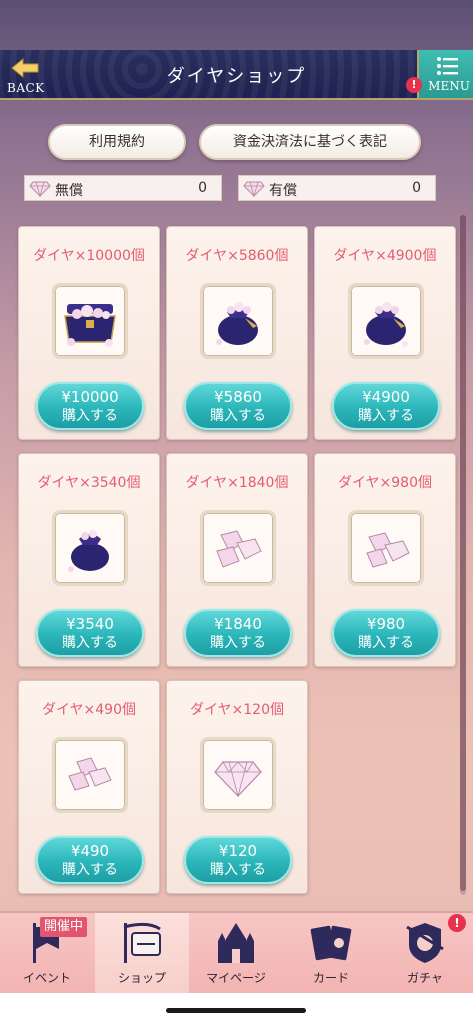 The height and width of the screenshot is (1024, 473). What do you see at coordinates (236, 25) in the screenshot?
I see `status-bar` at bounding box center [236, 25].